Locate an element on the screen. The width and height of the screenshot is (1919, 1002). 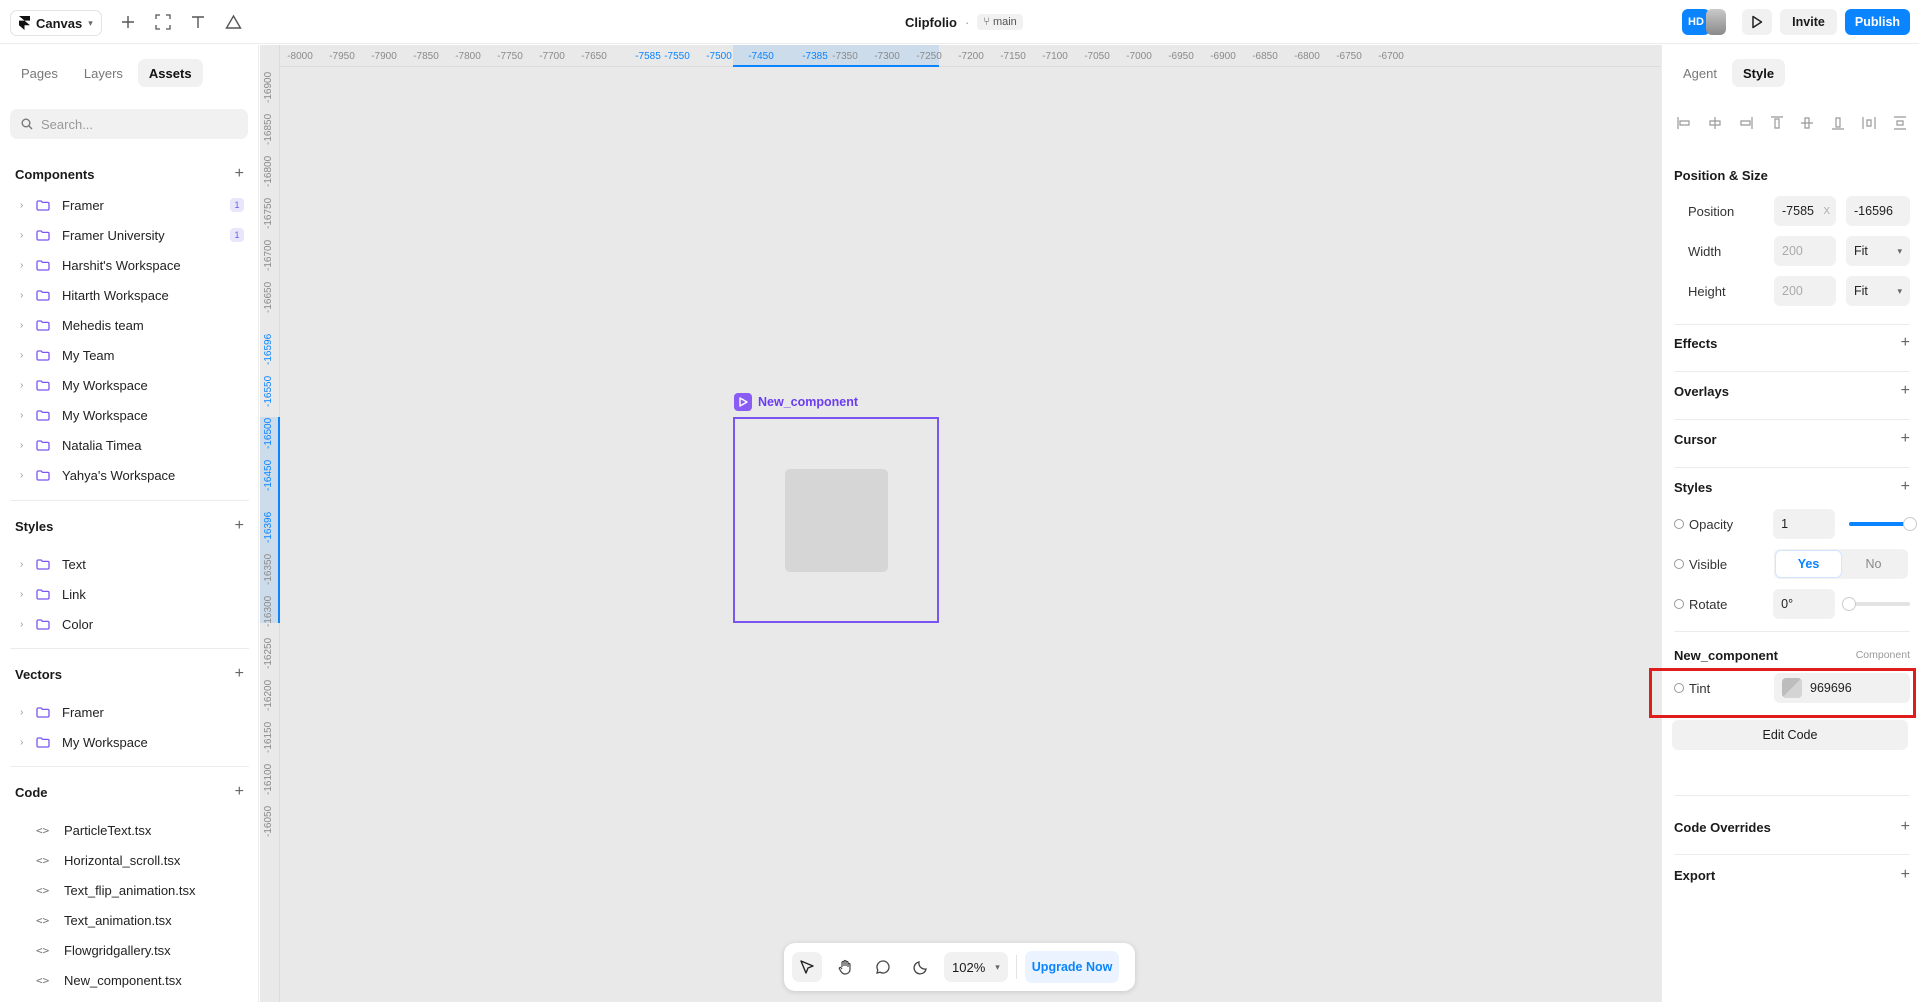
folder-item: › Hitarth Workspace is located at coordinates (129, 295).